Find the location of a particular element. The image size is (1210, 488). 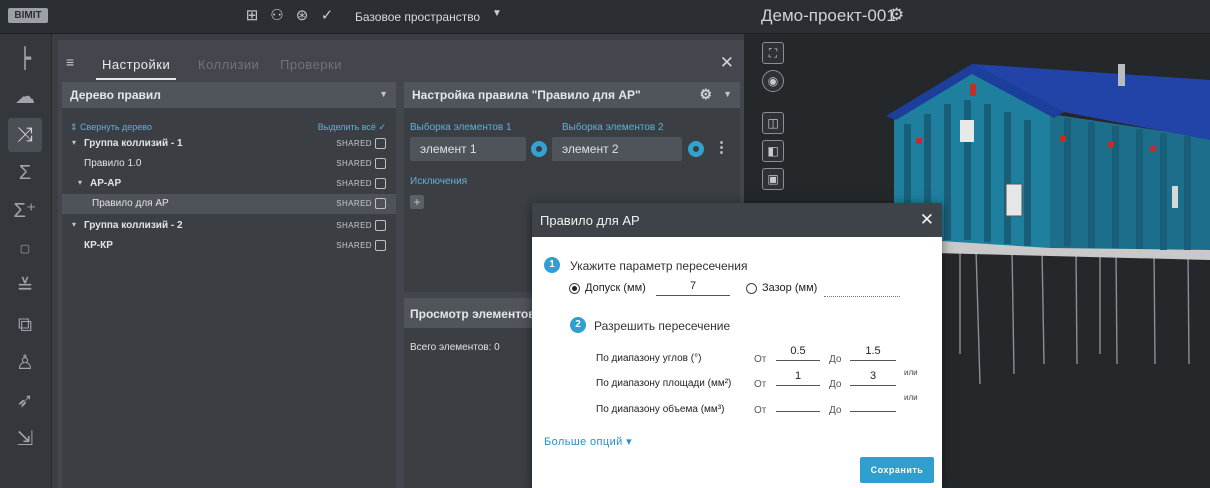

send-icon: ➶ is located at coordinates (25, 401).